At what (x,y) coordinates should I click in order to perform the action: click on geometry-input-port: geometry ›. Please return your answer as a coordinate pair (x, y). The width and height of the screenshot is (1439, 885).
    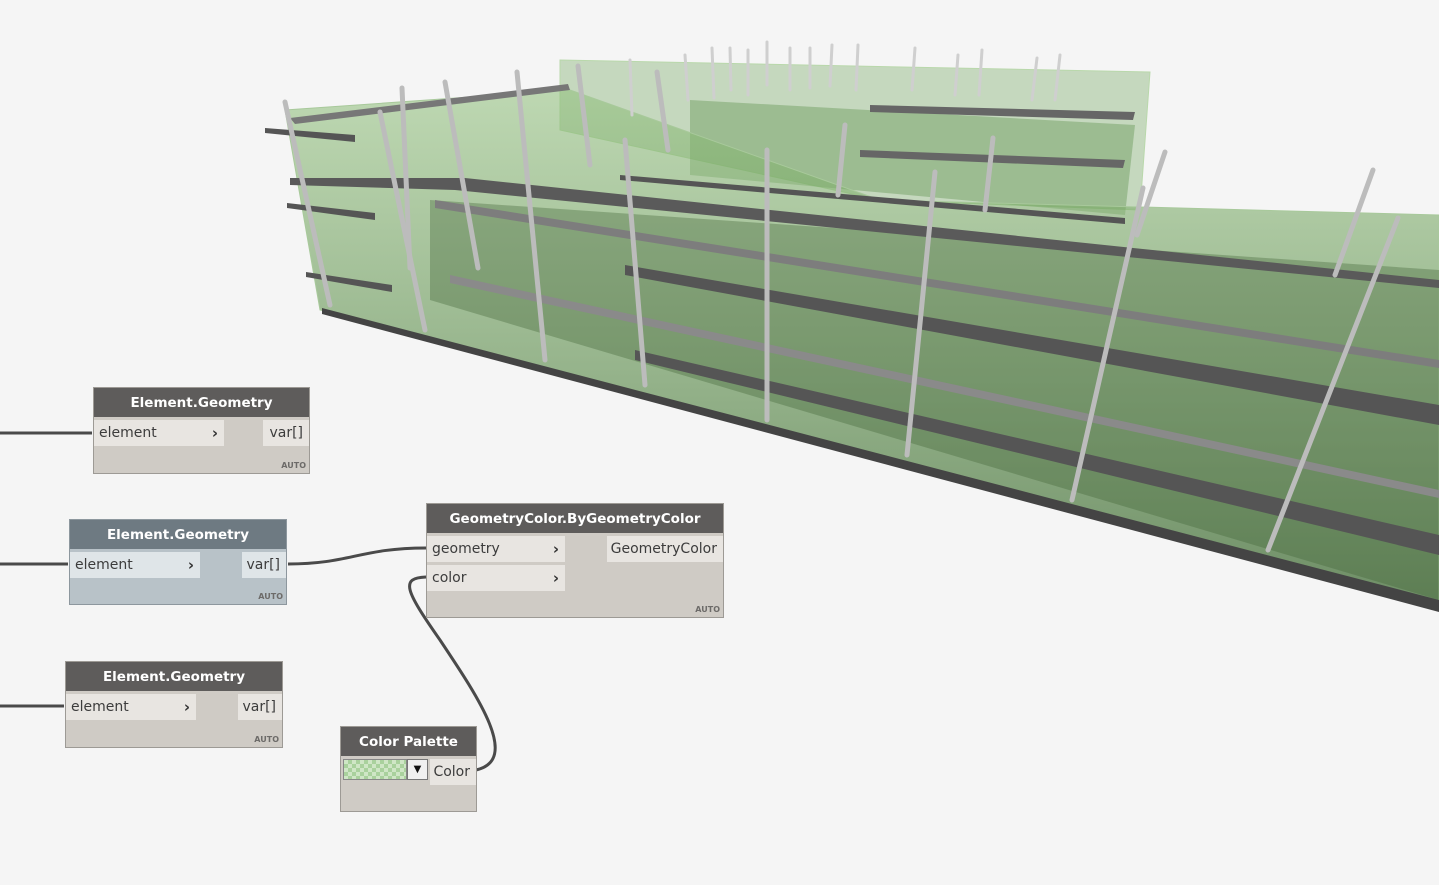
    Looking at the image, I should click on (496, 549).